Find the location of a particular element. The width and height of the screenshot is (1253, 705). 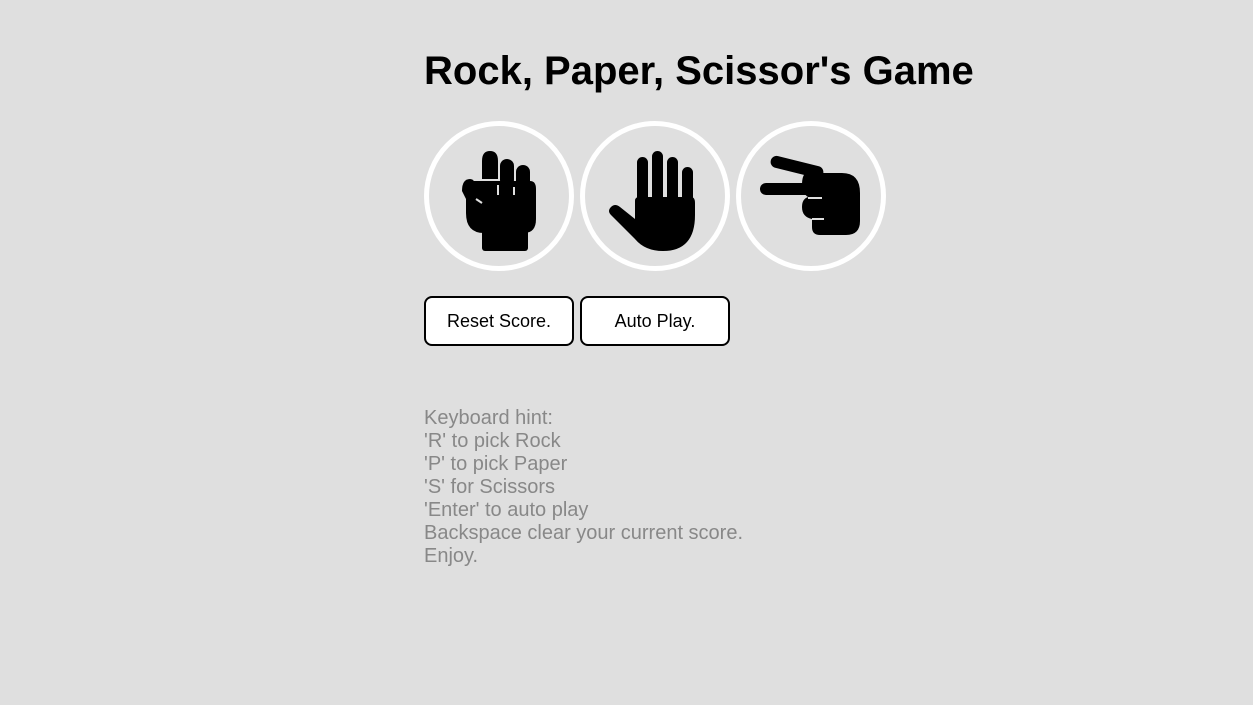

scissors-button is located at coordinates (811, 196).